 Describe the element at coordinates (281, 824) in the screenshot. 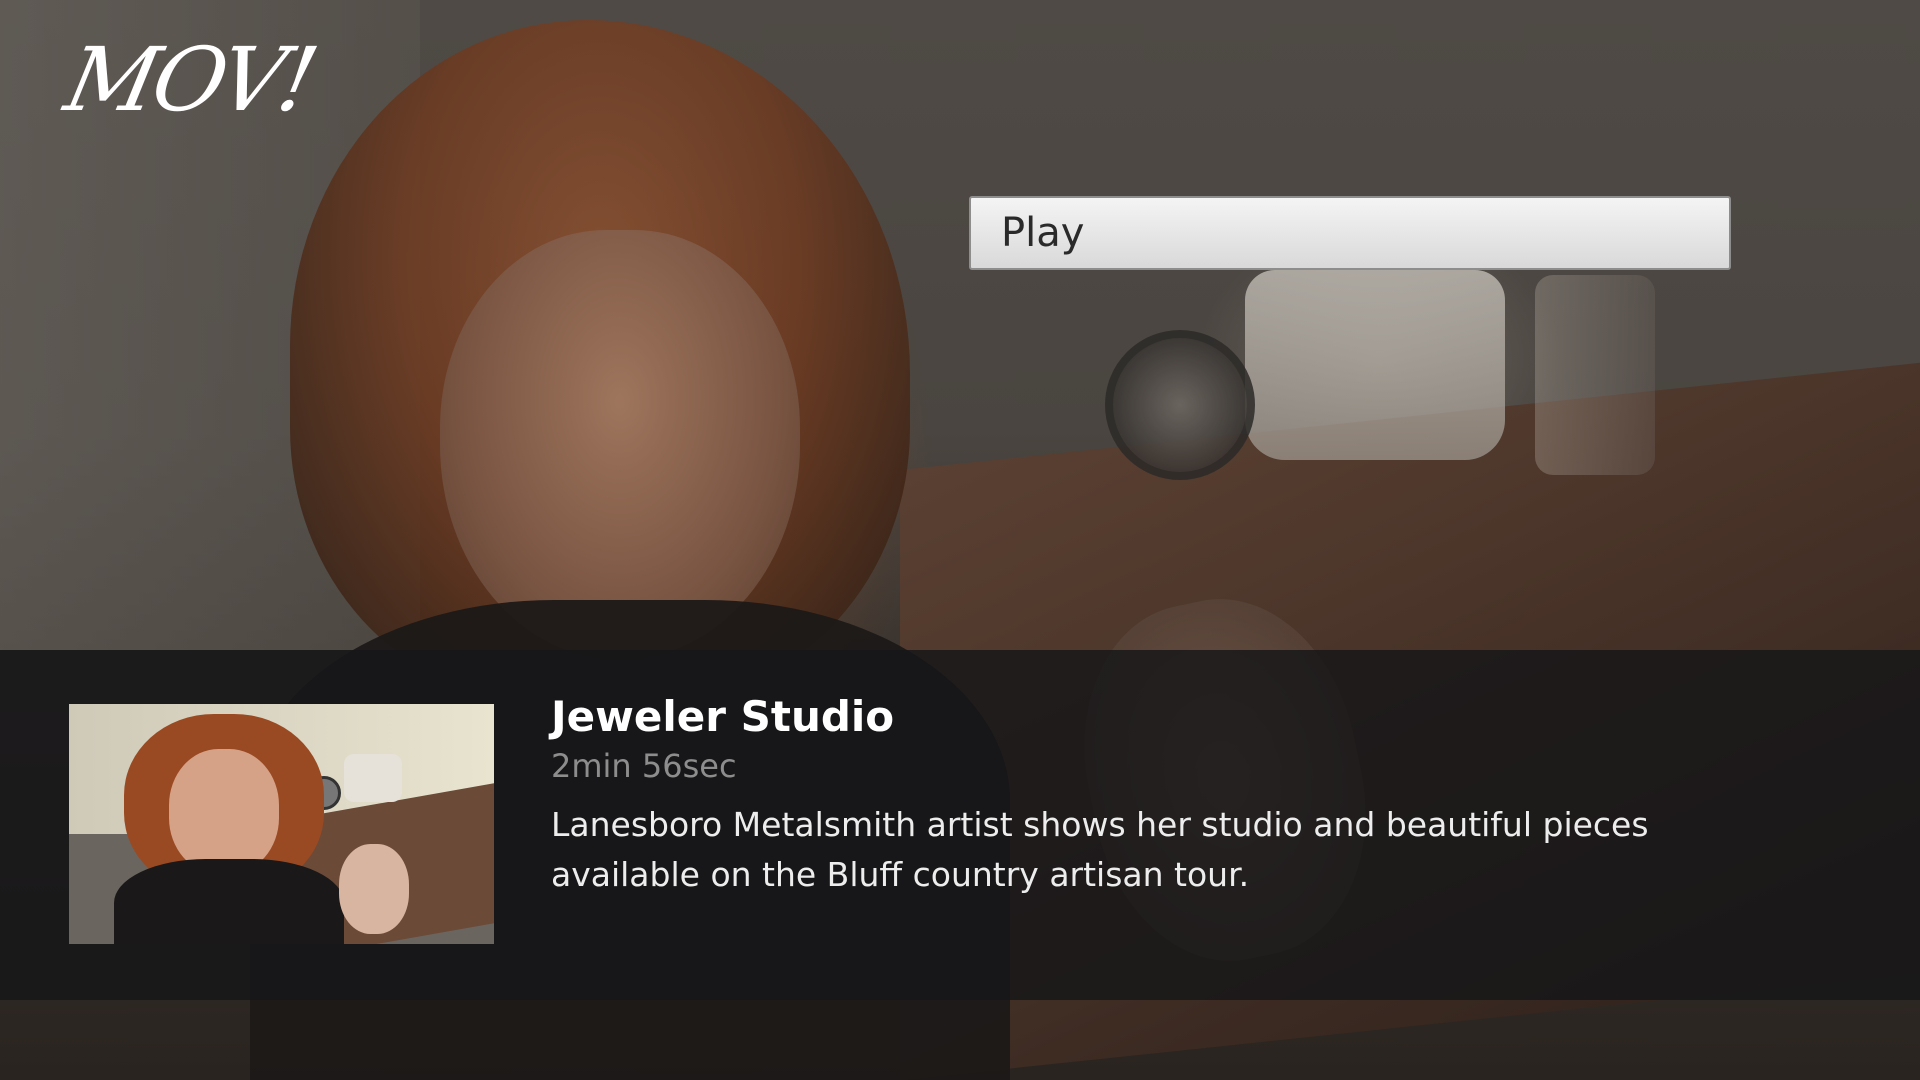

I see `video-thumbnail` at that location.